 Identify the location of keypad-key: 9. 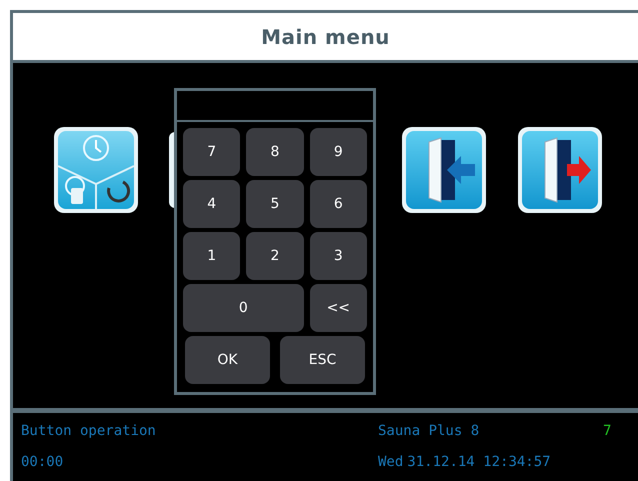
(338, 152).